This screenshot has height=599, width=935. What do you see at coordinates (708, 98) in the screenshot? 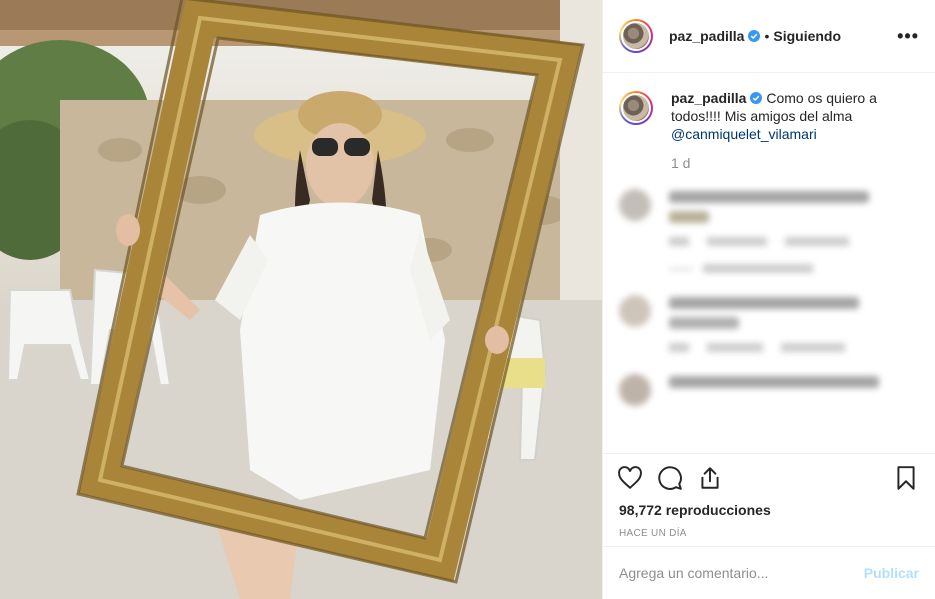
I see `caption-username: paz_padilla` at bounding box center [708, 98].